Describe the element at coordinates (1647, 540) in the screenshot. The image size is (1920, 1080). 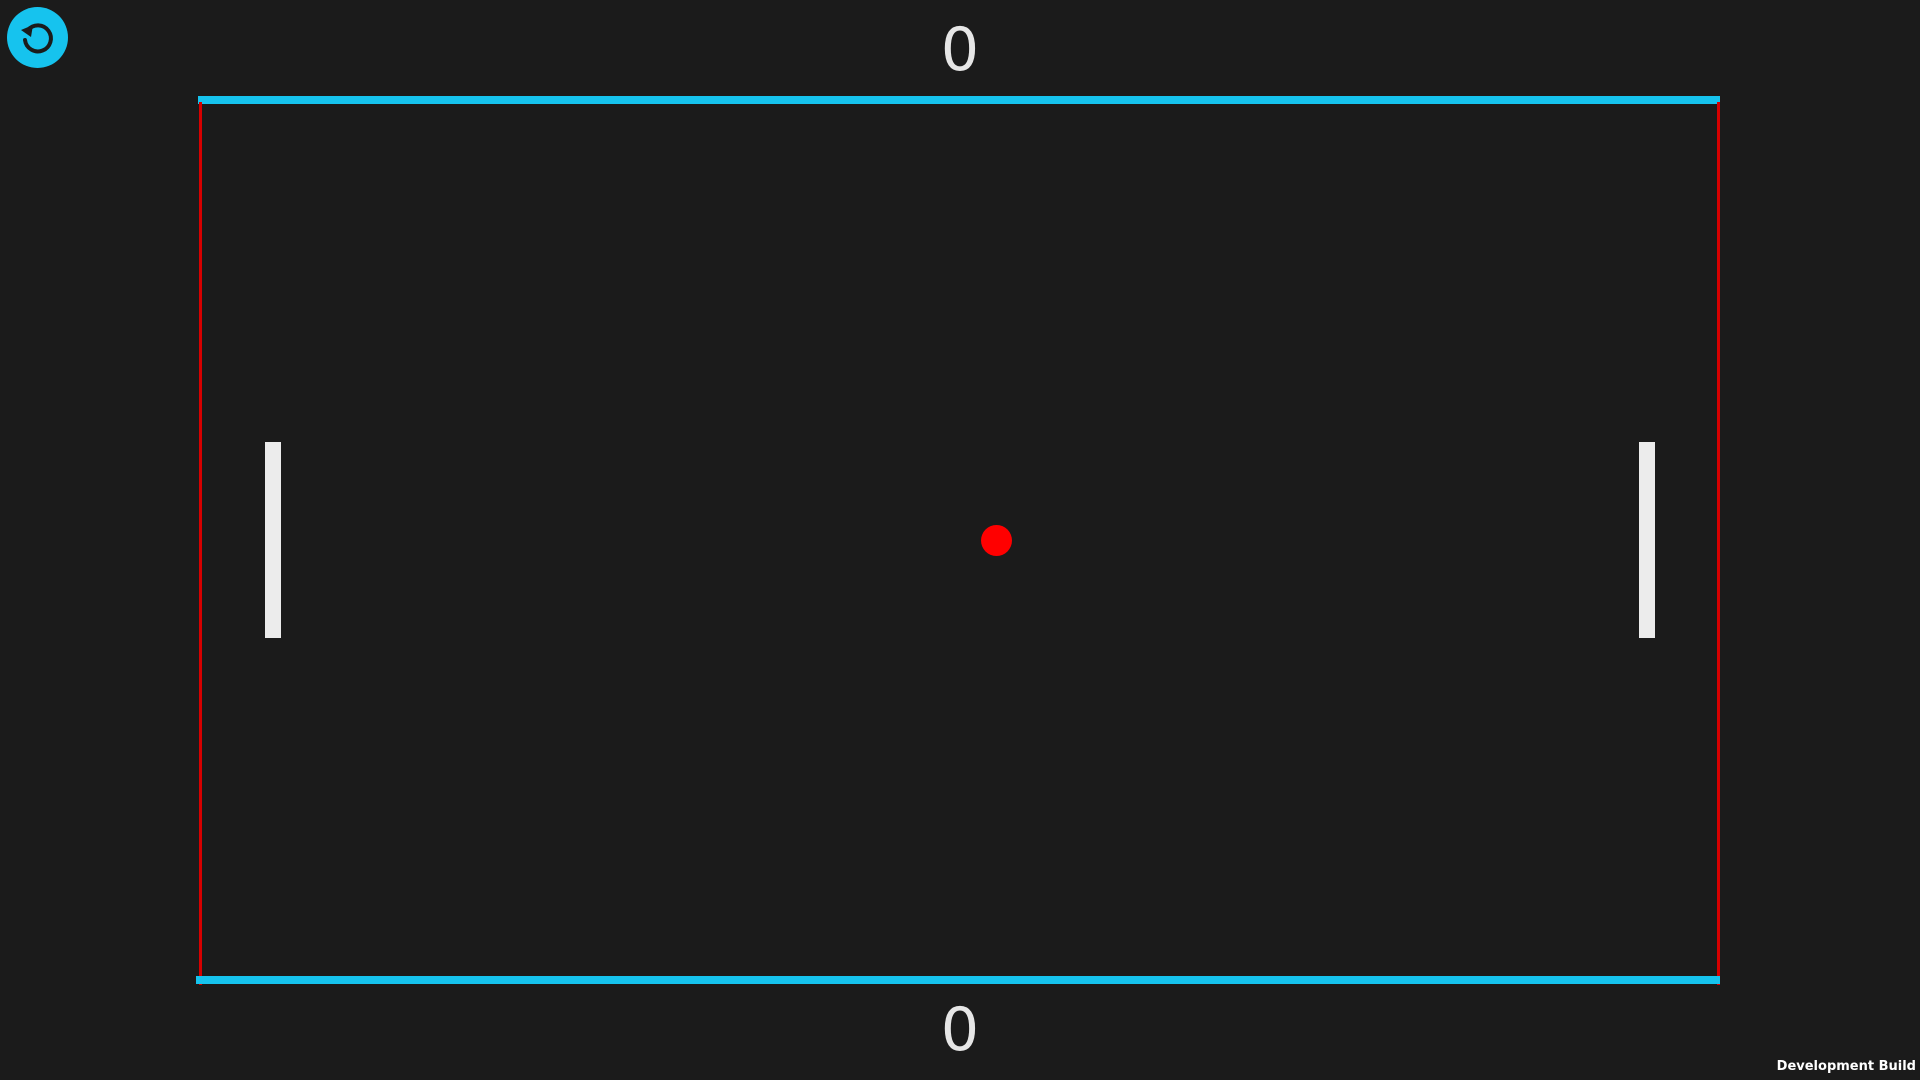
I see `right-paddle` at that location.